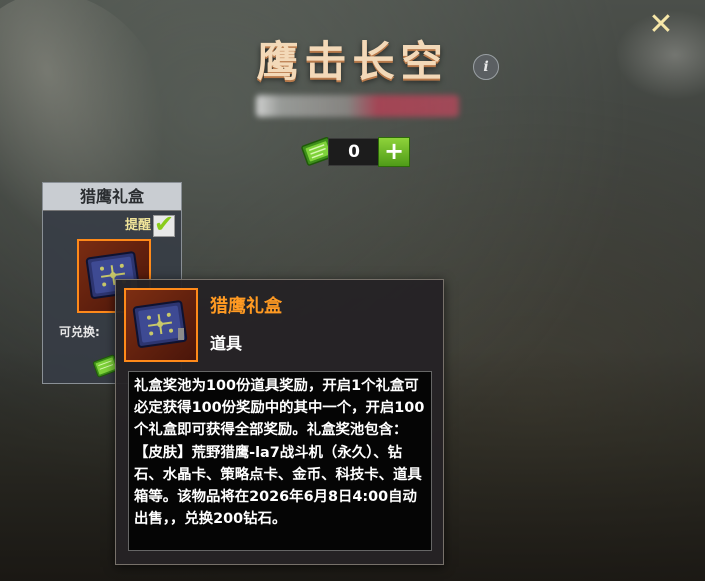  I want to click on reminder-toggle: 提醒 ✔, so click(149, 224).